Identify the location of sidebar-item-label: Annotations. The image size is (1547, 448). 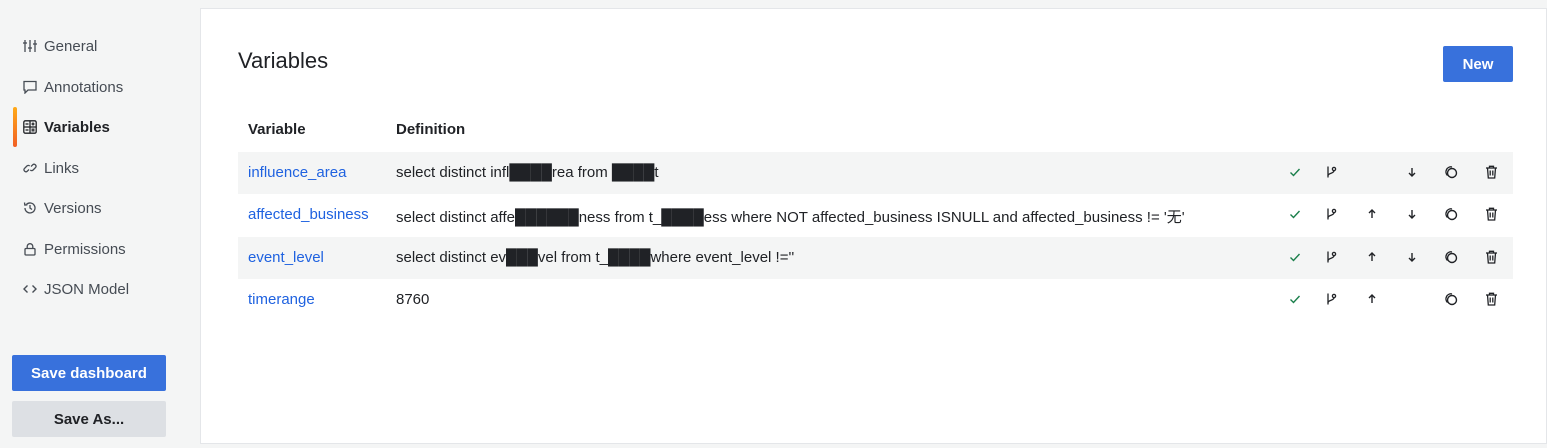
(84, 87).